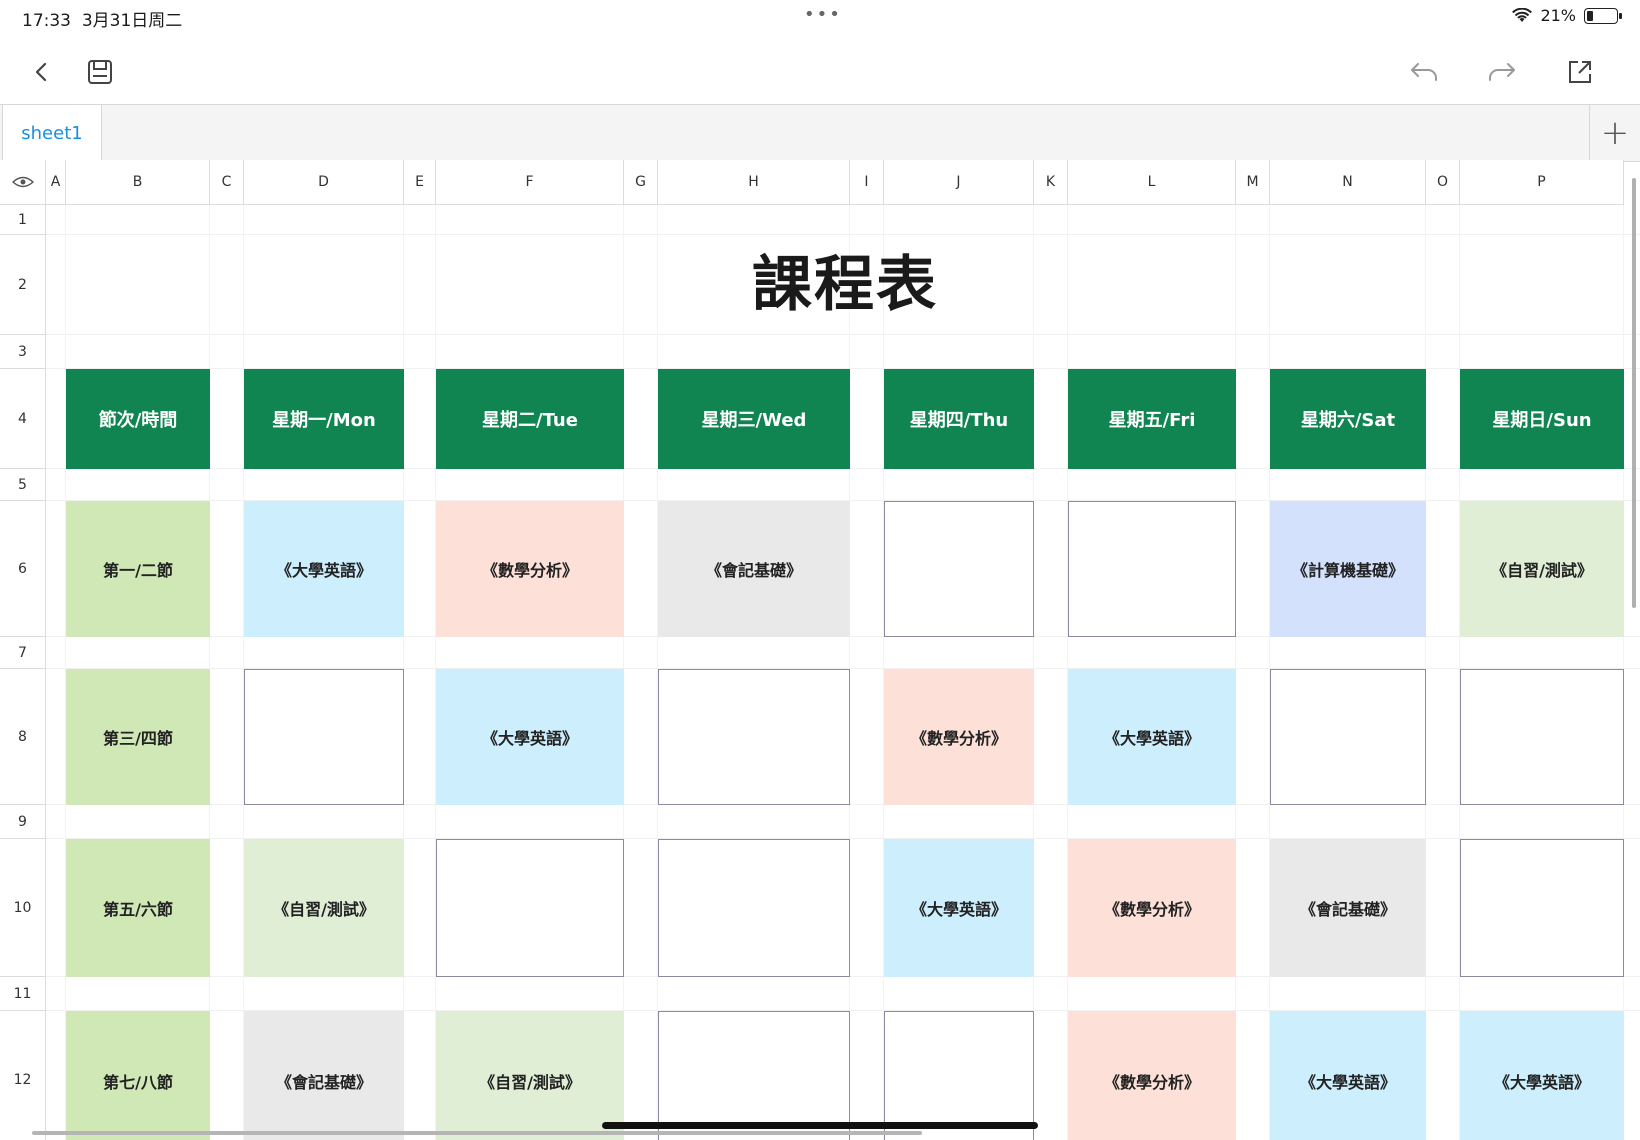  I want to click on save-button, so click(100, 72).